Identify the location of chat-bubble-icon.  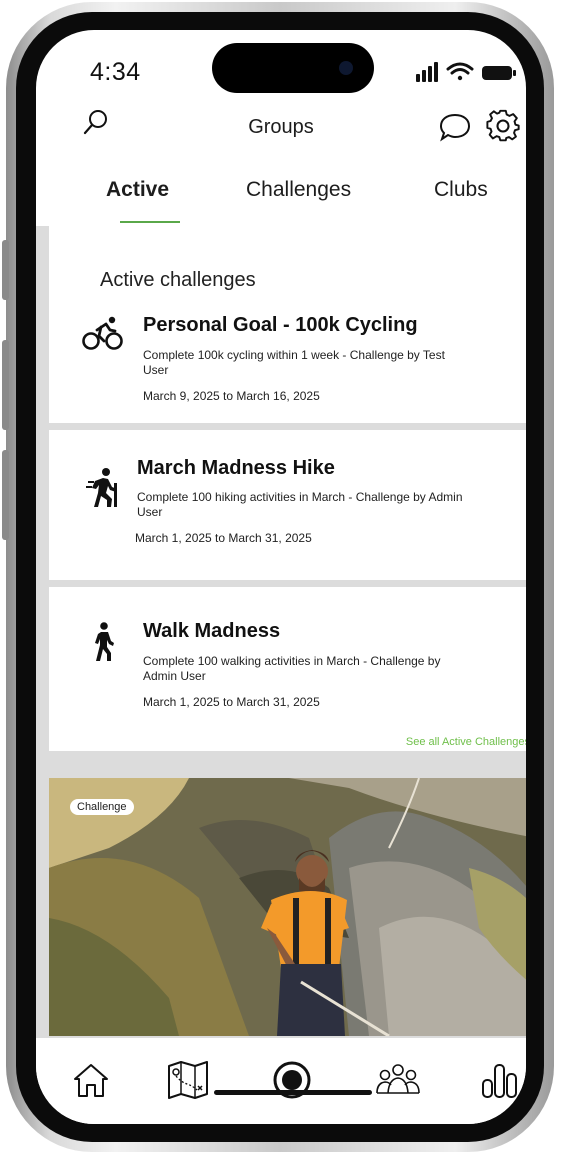
(455, 127).